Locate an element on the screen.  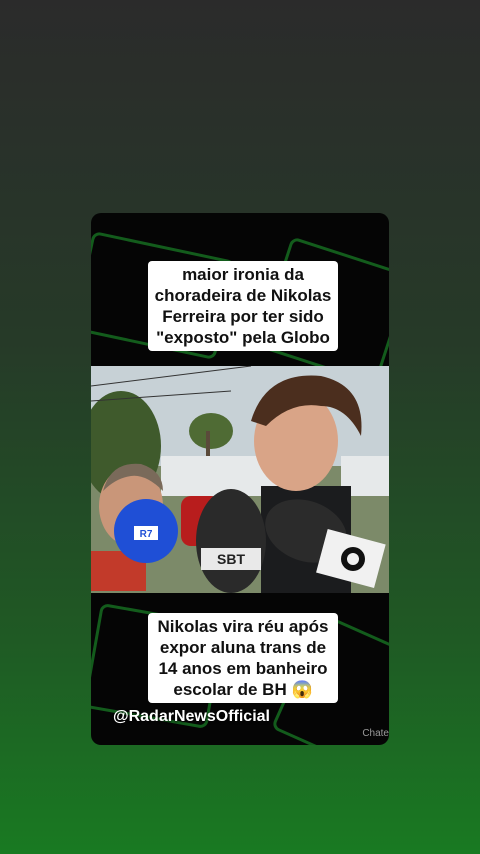
r7-logo: R7 is located at coordinates (146, 534).